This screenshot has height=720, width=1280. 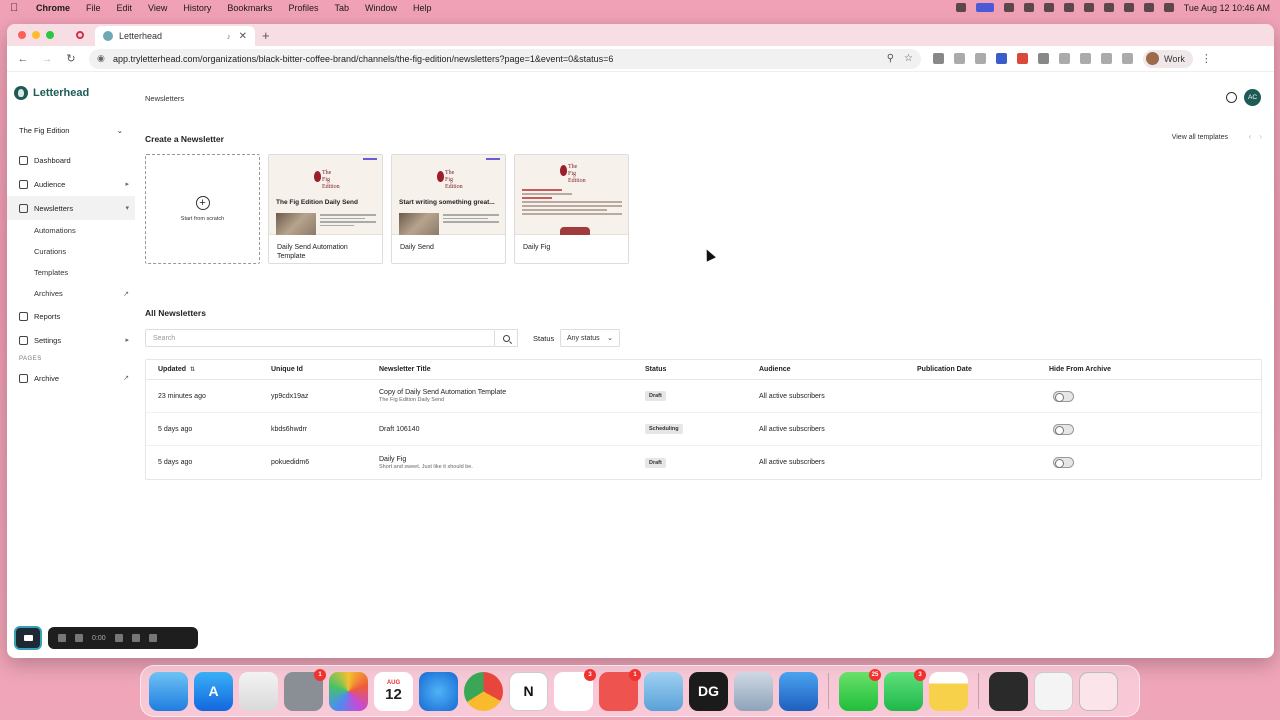 I want to click on microphone-icon, so click(x=960, y=7).